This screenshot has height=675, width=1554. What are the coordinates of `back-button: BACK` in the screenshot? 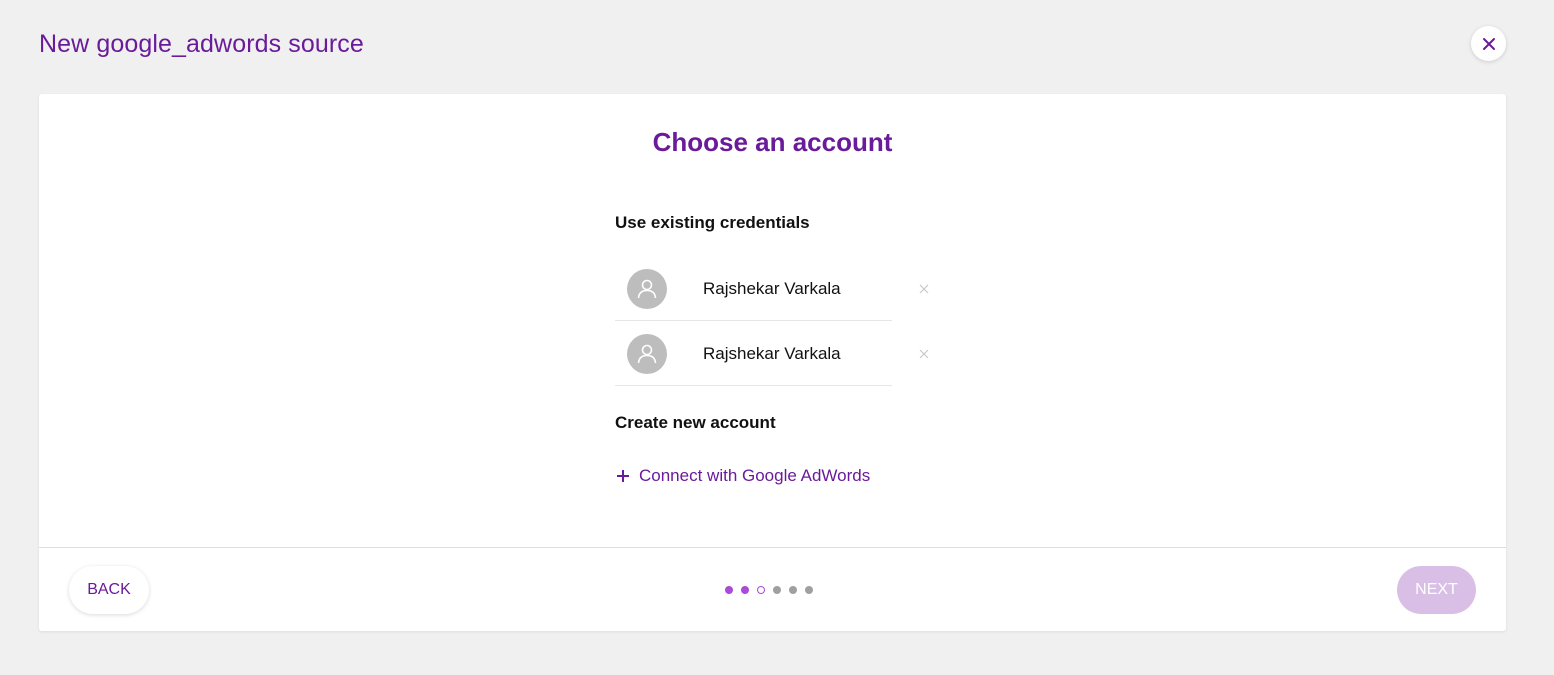 It's located at (109, 590).